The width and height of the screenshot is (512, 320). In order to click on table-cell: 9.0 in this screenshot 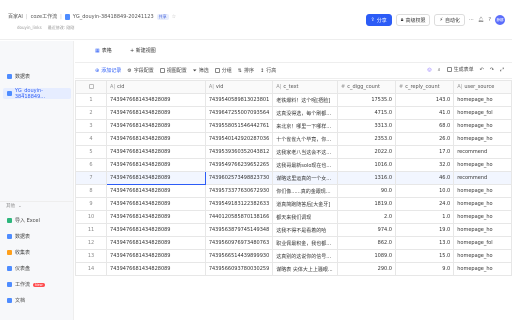, I will do `click(424, 269)`.